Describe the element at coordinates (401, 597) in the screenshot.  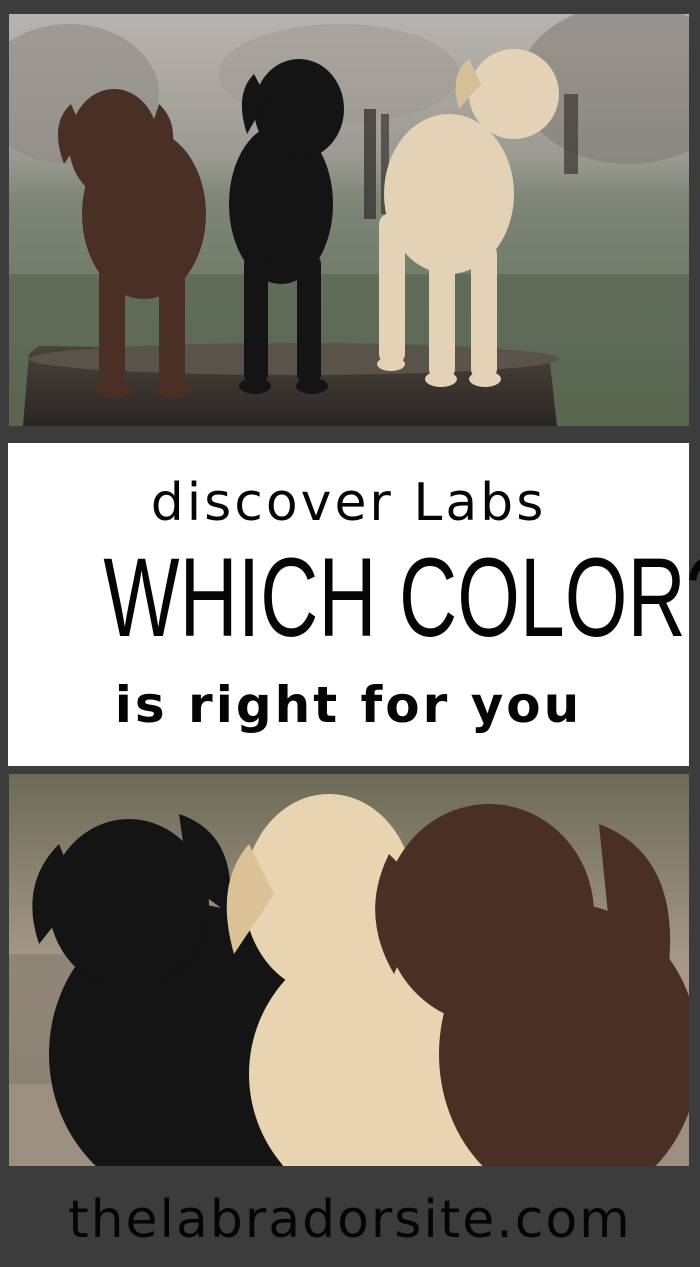
I see `headline-line-which-color: WHICH COLOR?` at that location.